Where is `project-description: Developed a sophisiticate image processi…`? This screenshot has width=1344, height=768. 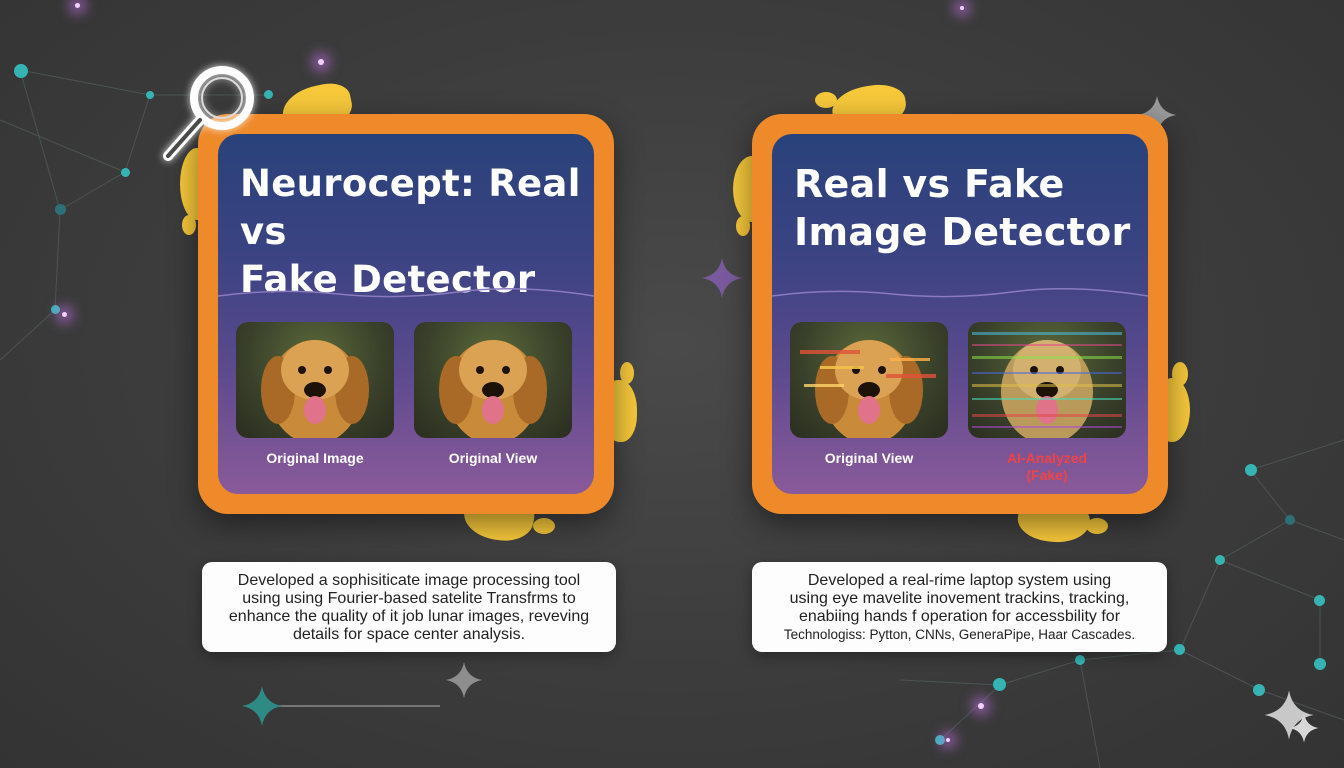
project-description: Developed a sophisiticate image processi… is located at coordinates (409, 607).